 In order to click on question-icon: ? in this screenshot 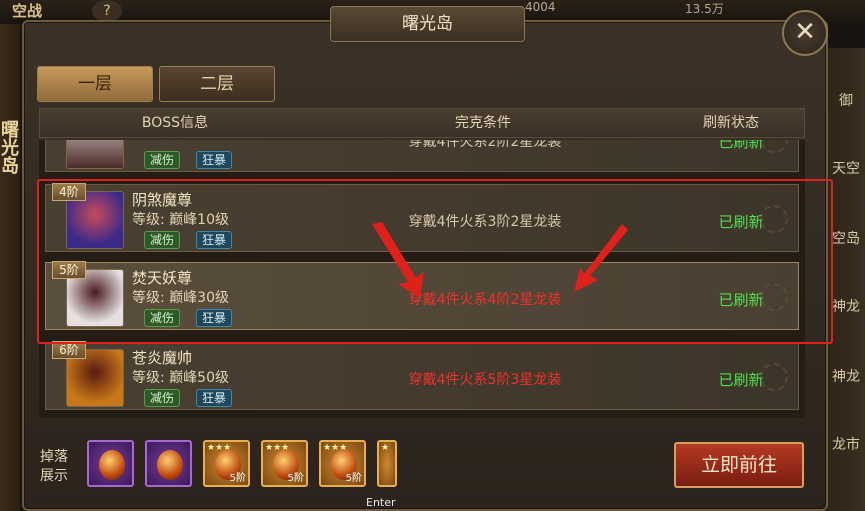, I will do `click(107, 11)`.